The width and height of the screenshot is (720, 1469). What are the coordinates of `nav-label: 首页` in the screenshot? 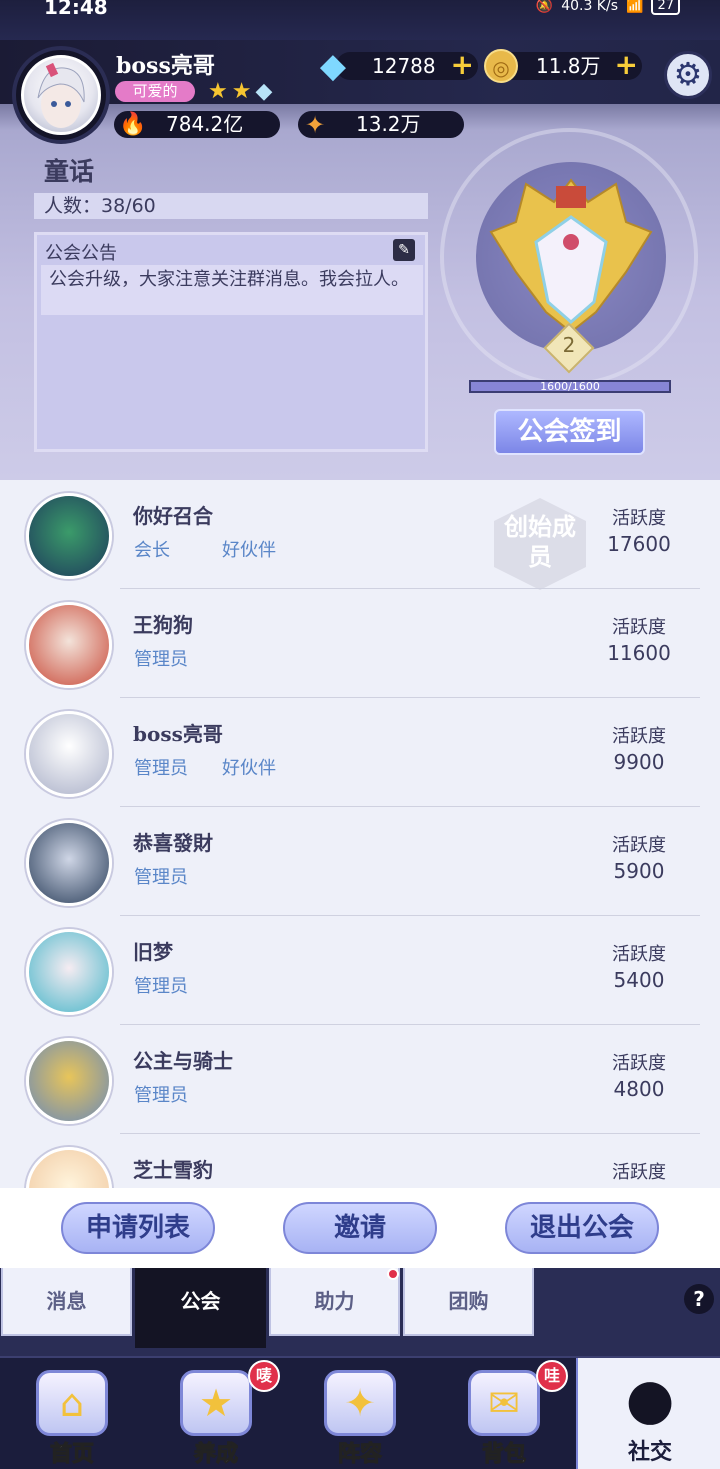 It's located at (71, 1454).